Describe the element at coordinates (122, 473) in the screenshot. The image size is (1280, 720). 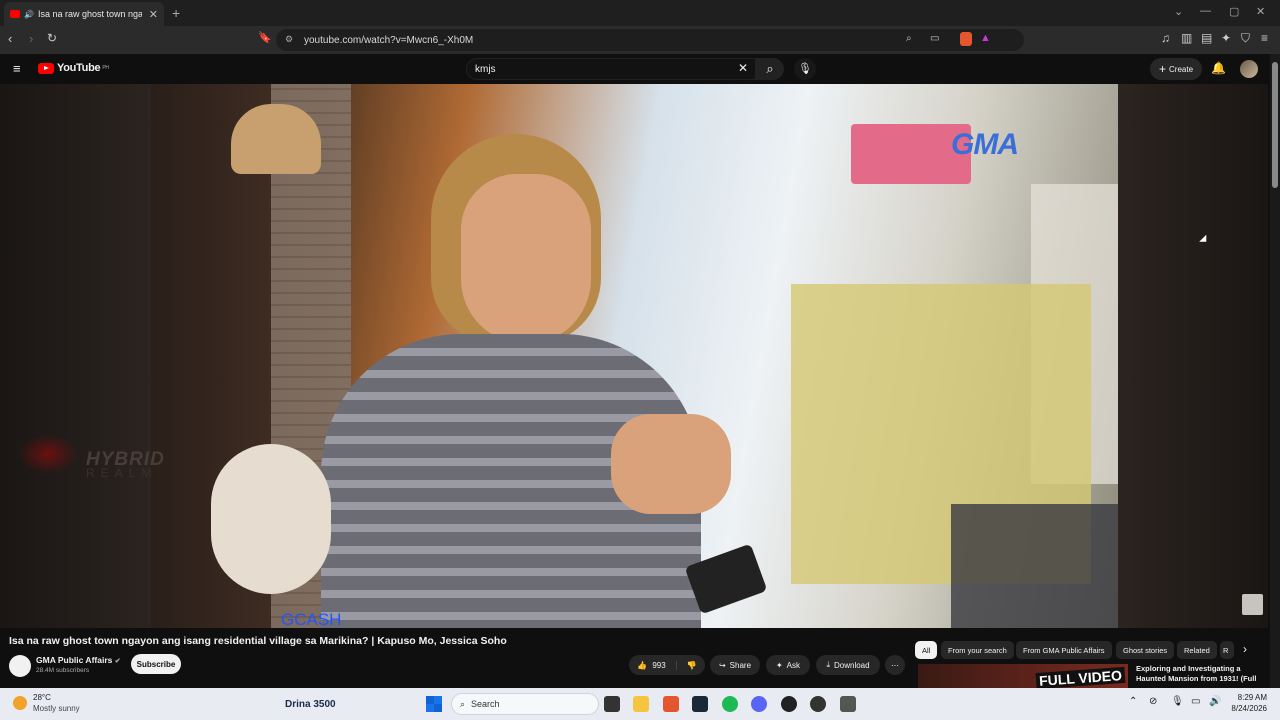
I see `overlay-brand-bottom: REALM` at that location.